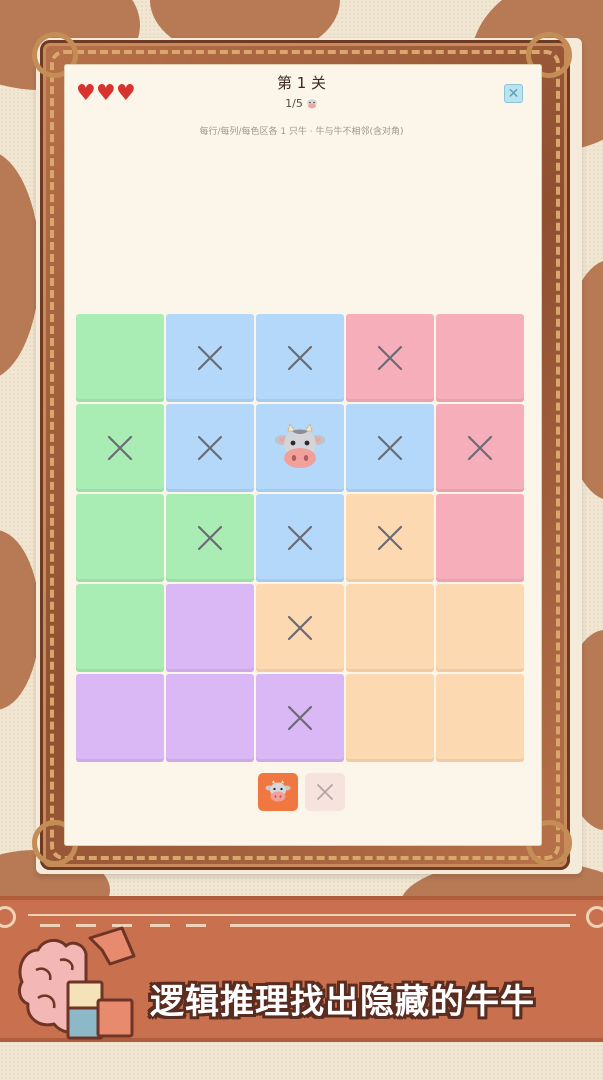  I want to click on grid-cell-r1c4, so click(390, 358).